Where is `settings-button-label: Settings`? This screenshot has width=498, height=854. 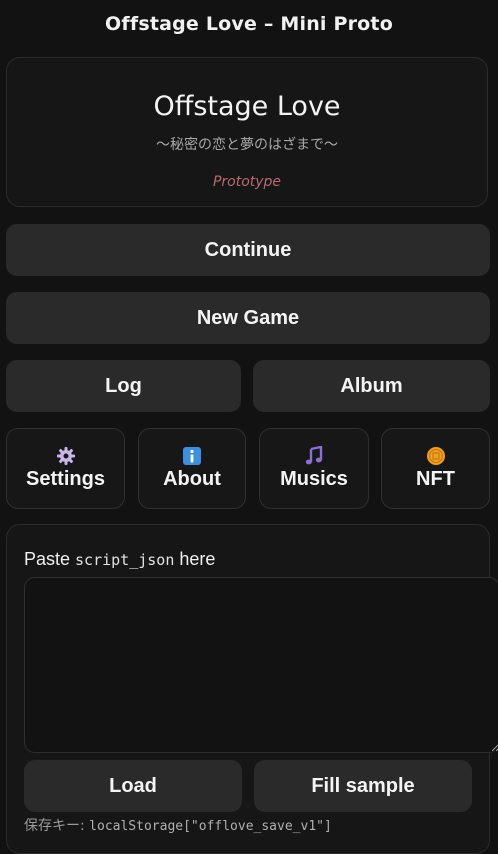
settings-button-label: Settings is located at coordinates (65, 479).